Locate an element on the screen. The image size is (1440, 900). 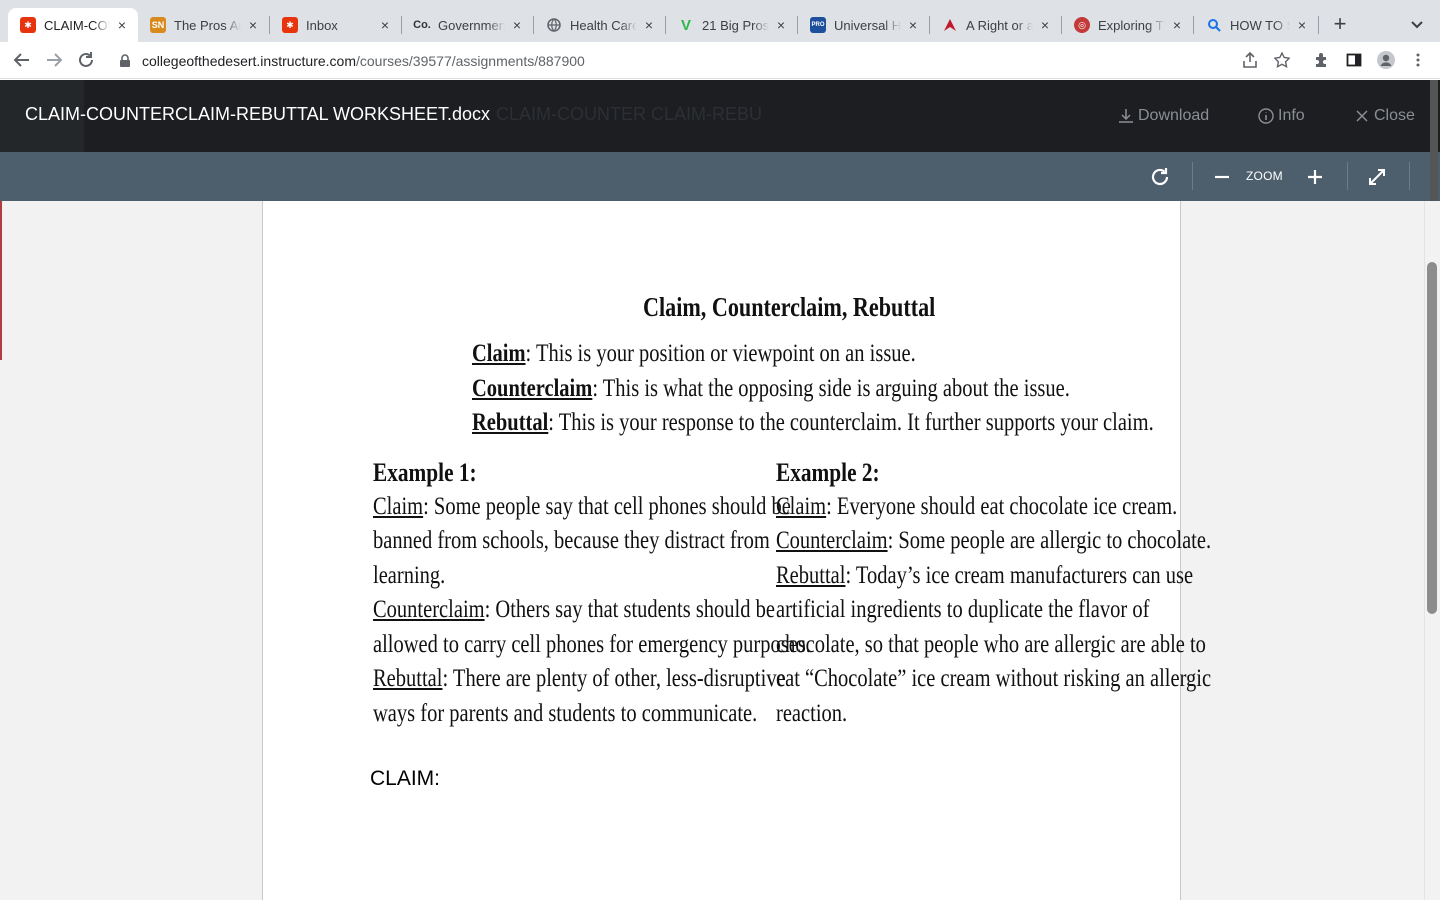
tab-claim-worksheet: ✱ CLAIM-COUNTERCLAIM-REBUTTAL × is located at coordinates (73, 25).